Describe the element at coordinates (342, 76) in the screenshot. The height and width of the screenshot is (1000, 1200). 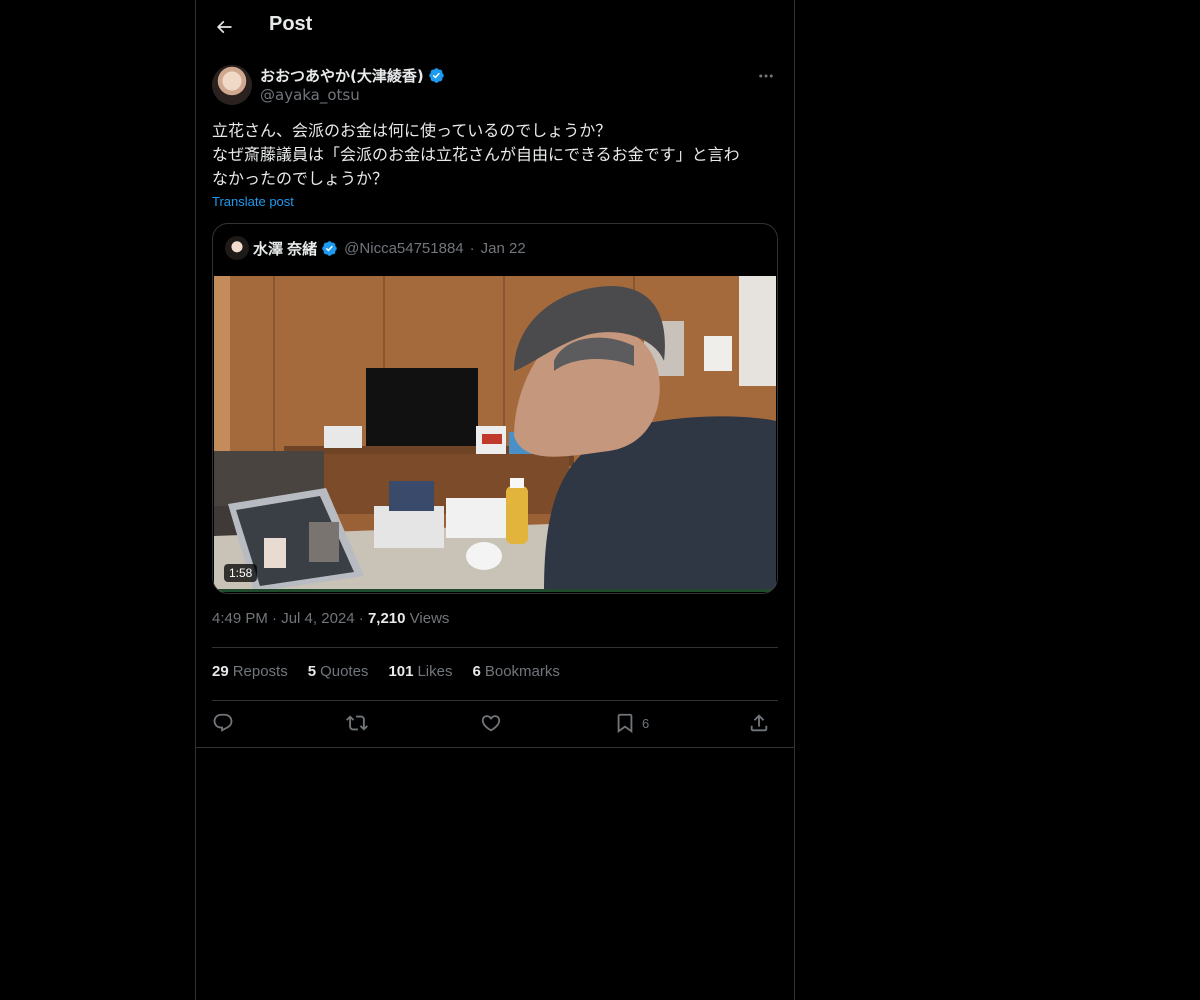
I see `author-name: おおつあやか(大津綾香)` at that location.